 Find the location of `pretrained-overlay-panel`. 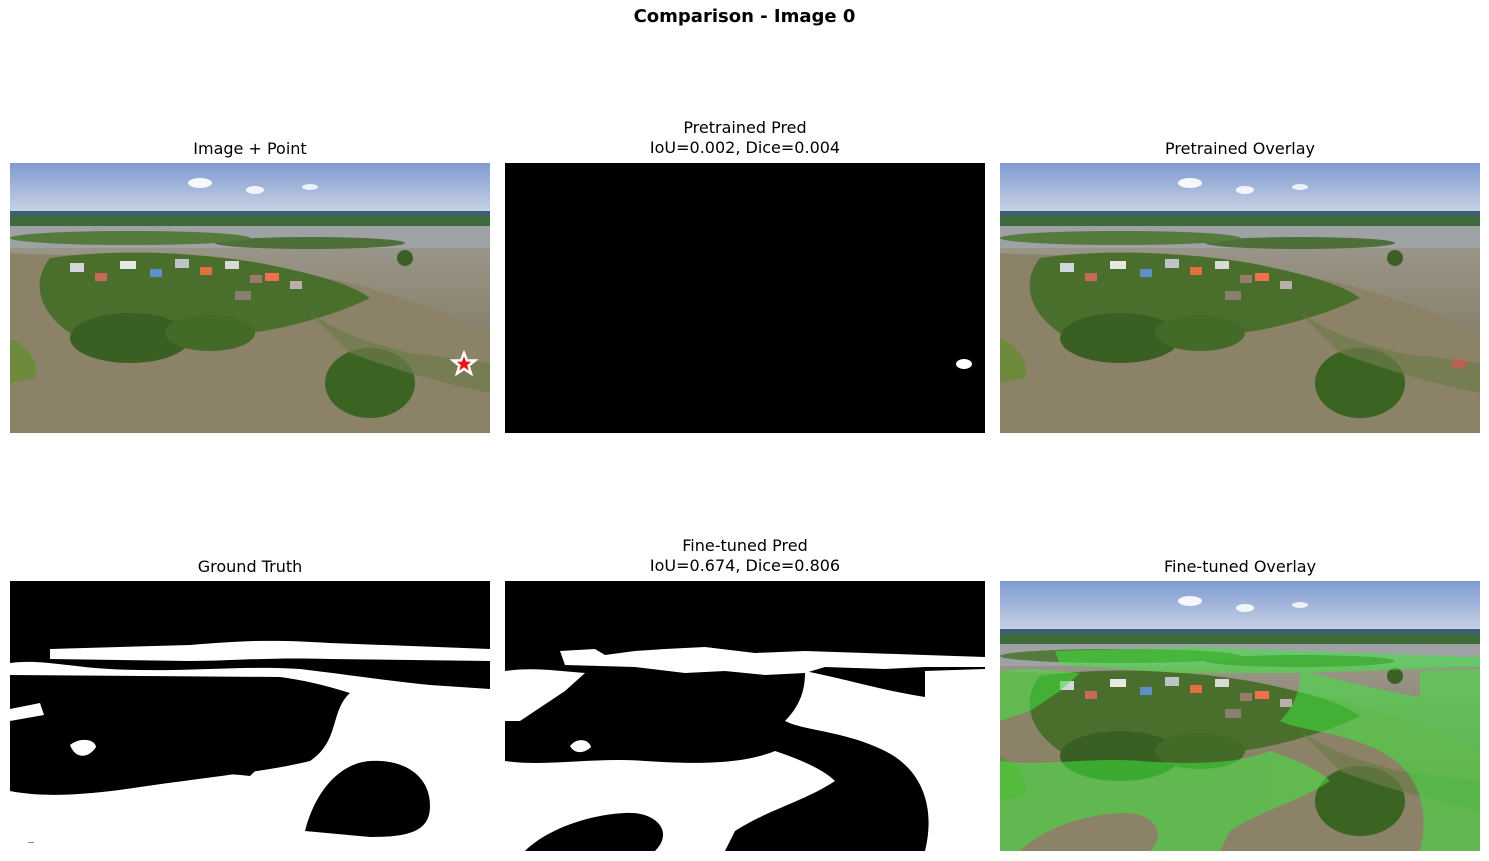

pretrained-overlay-panel is located at coordinates (1240, 298).